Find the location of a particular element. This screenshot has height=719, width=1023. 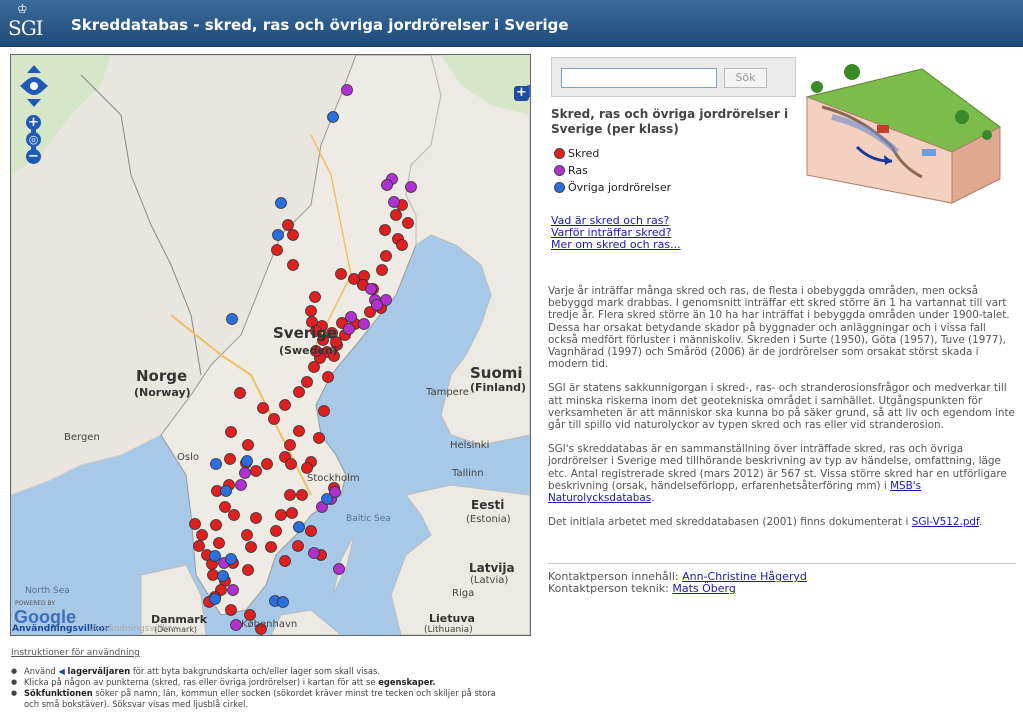

globe-icon: ◎ is located at coordinates (33, 139).